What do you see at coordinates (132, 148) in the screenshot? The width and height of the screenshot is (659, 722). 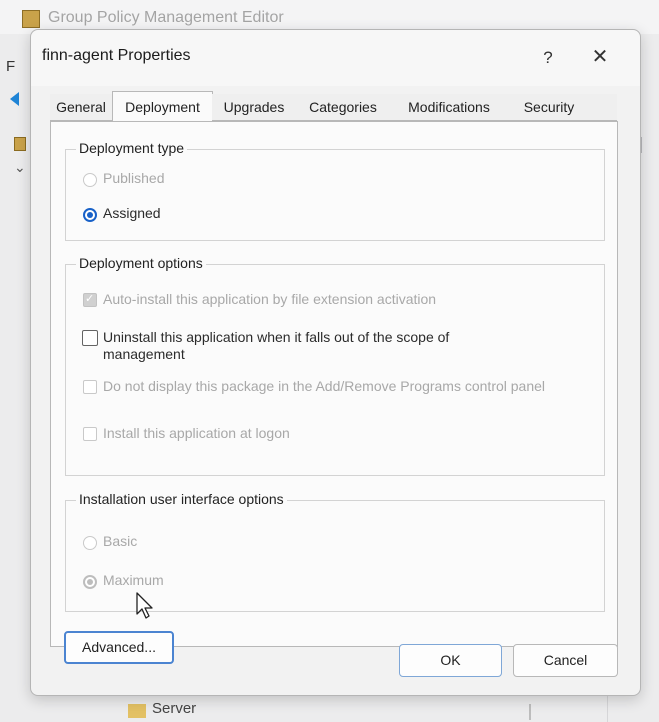 I see `deployment-type-title: Deployment type` at bounding box center [132, 148].